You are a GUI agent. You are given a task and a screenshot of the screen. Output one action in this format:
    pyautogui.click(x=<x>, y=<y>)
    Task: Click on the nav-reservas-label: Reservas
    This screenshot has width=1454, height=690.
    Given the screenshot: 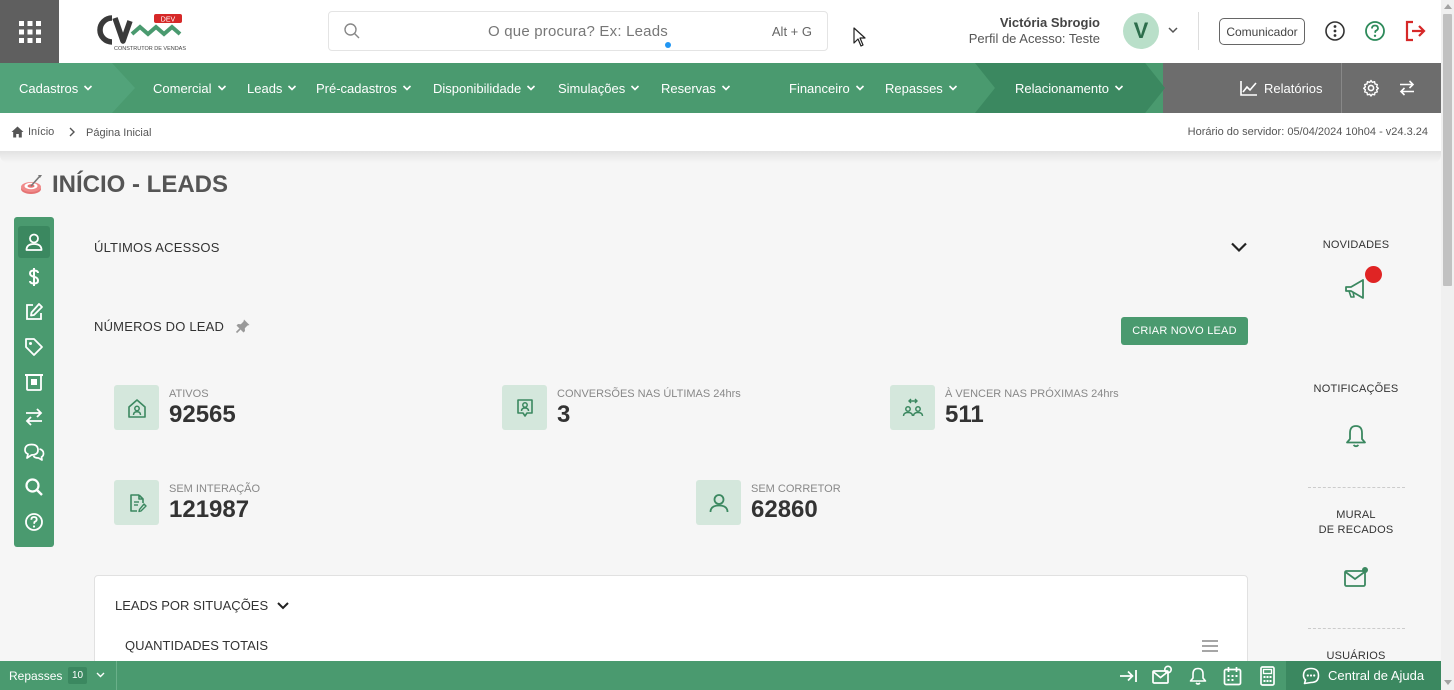 What is the action you would take?
    pyautogui.click(x=688, y=88)
    